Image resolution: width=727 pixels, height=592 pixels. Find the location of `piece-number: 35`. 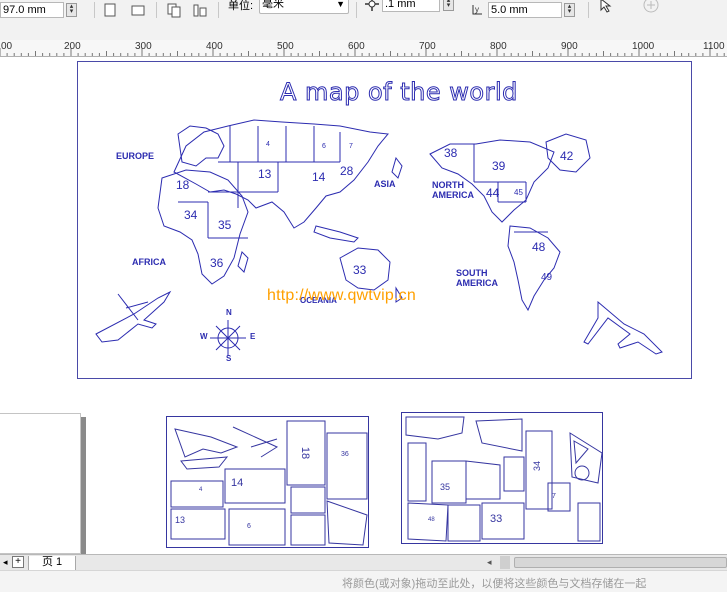

piece-number: 35 is located at coordinates (225, 225).